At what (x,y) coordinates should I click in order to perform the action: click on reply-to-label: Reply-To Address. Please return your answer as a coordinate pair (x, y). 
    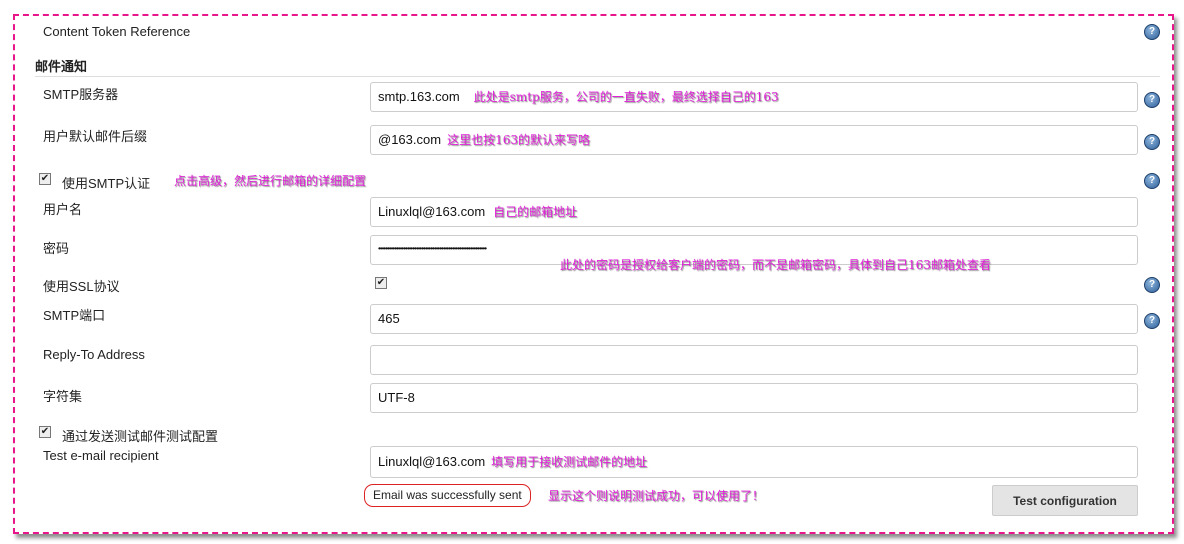
    Looking at the image, I should click on (94, 354).